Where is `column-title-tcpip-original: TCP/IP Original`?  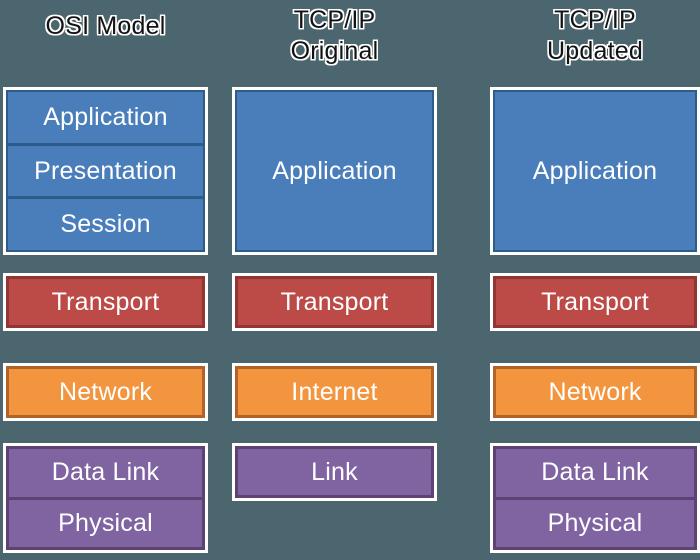 column-title-tcpip-original: TCP/IP Original is located at coordinates (334, 36).